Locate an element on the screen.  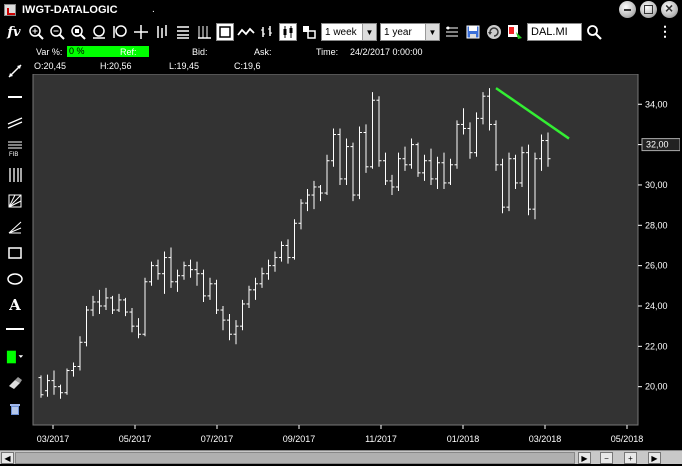
list-icon is located at coordinates (183, 32).